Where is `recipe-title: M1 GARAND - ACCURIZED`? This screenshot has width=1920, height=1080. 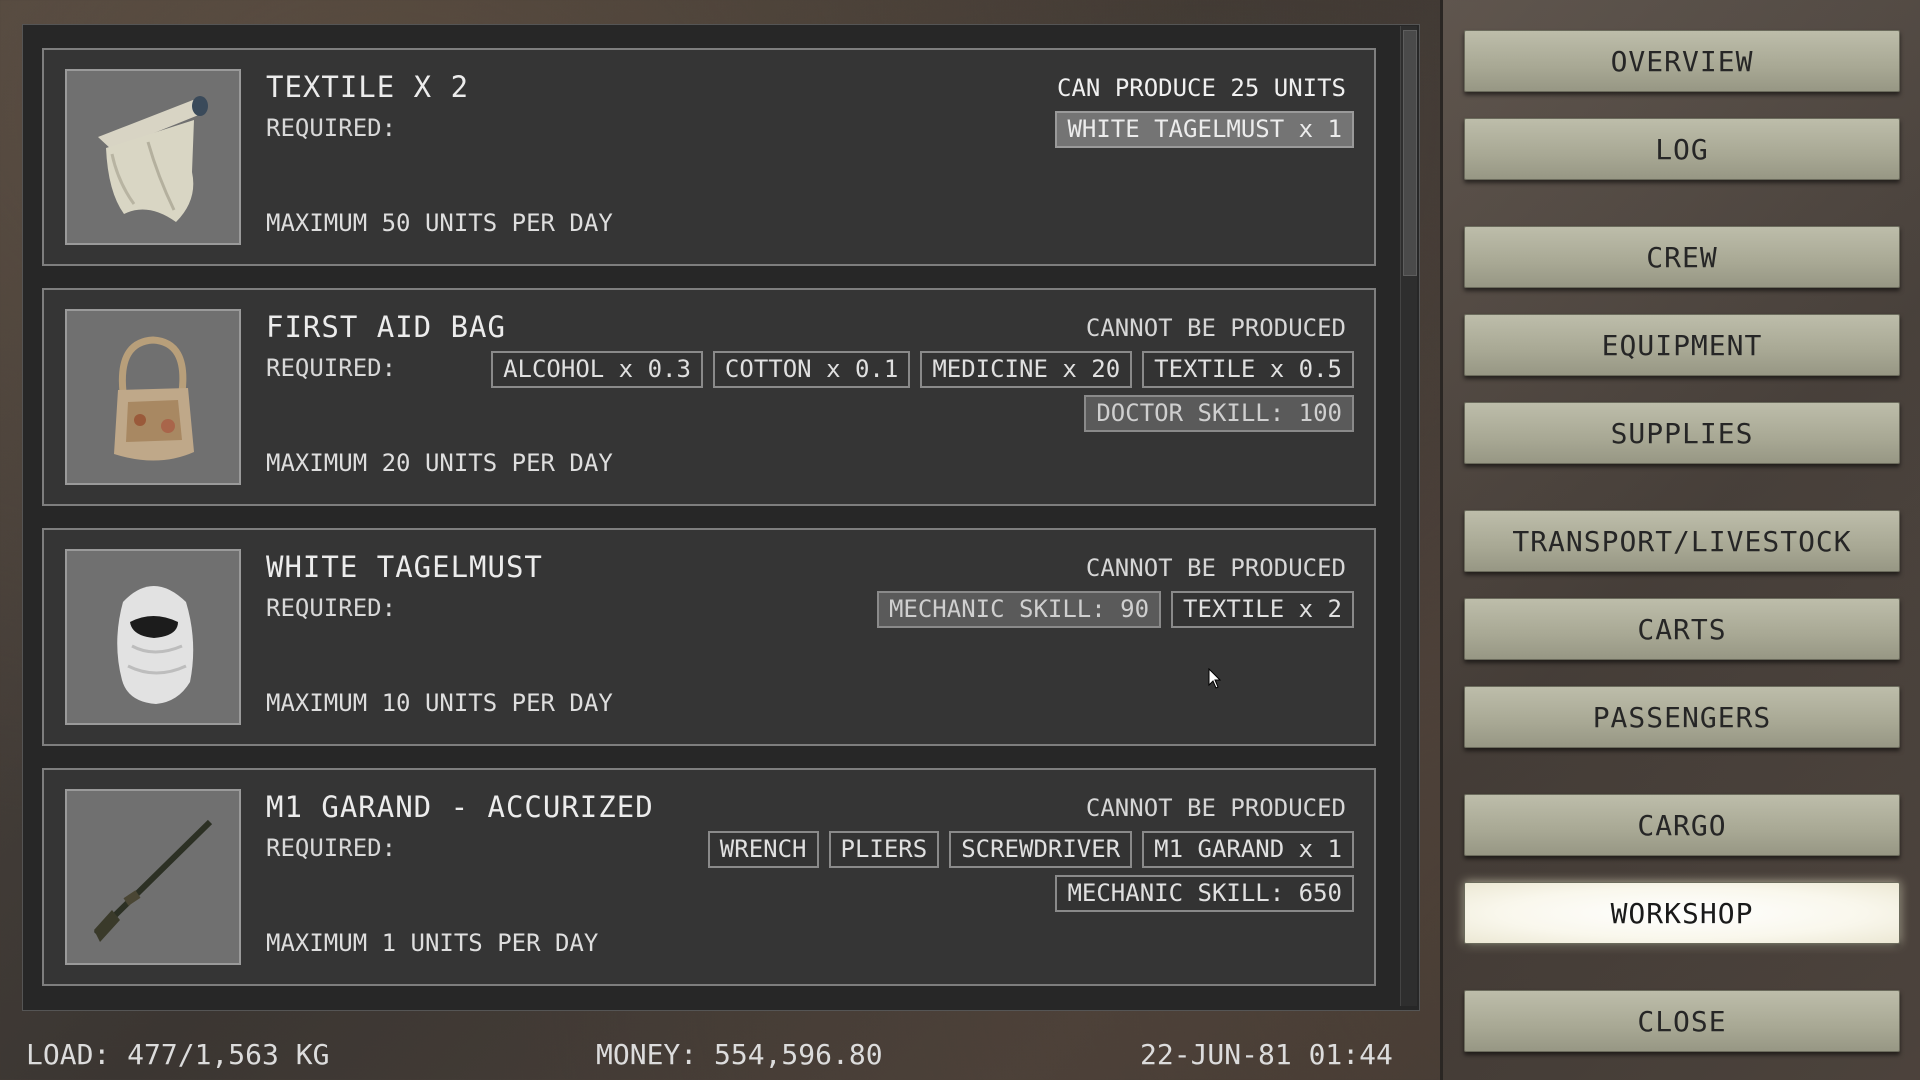
recipe-title: M1 GARAND - ACCURIZED is located at coordinates (460, 807).